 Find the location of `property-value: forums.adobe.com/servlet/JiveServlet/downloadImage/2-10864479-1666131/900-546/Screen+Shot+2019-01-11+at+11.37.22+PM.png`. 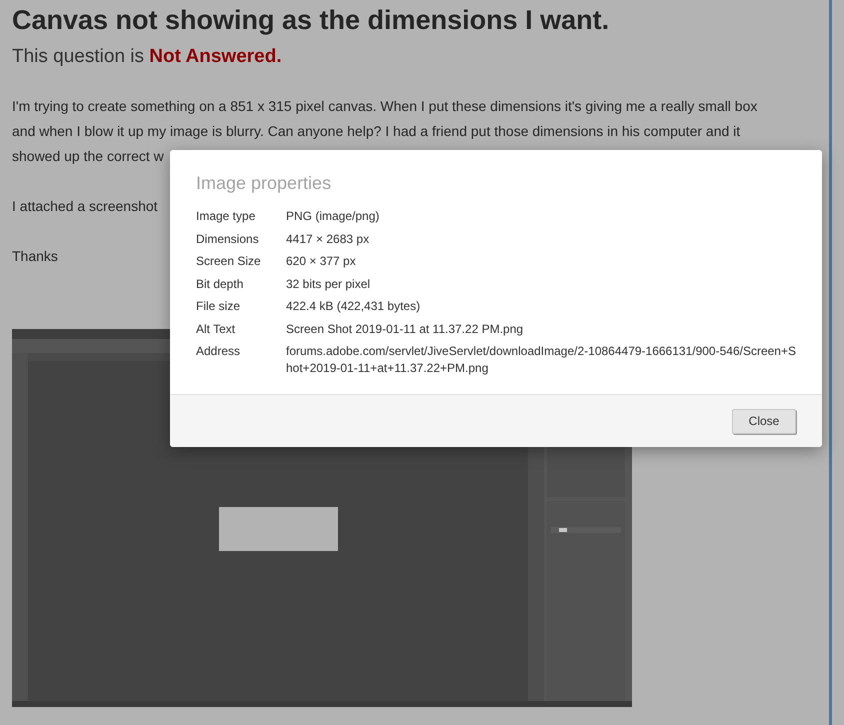

property-value: forums.adobe.com/servlet/JiveServlet/downloadImage/2-10864479-1666131/900-546/Screen+Shot+2019-01-11+at+11.37.22+PM.png is located at coordinates (541, 359).